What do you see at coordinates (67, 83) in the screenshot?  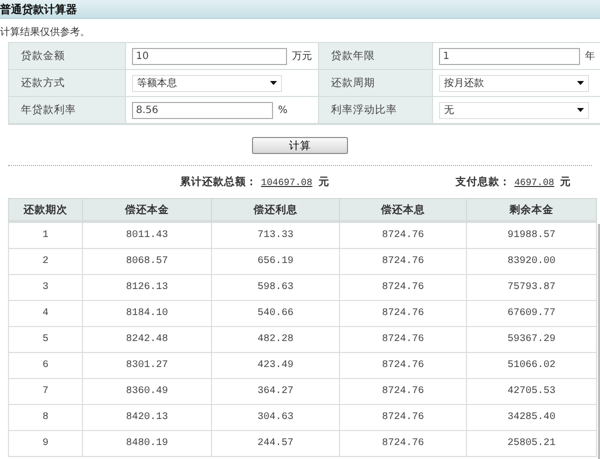 I see `field-label: 还款方式` at bounding box center [67, 83].